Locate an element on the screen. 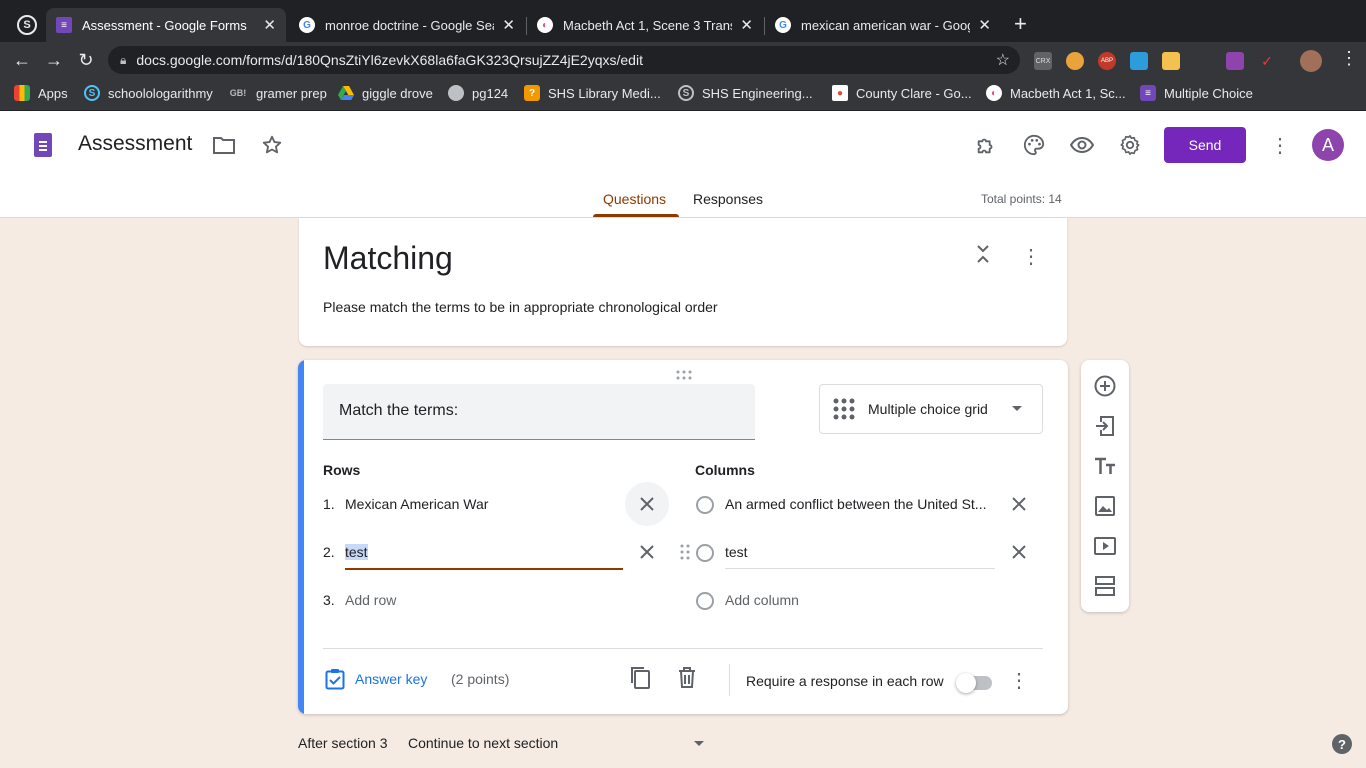 The image size is (1366, 768). tab-mexican-war: G mexican american war - Google ✕ is located at coordinates (883, 25).